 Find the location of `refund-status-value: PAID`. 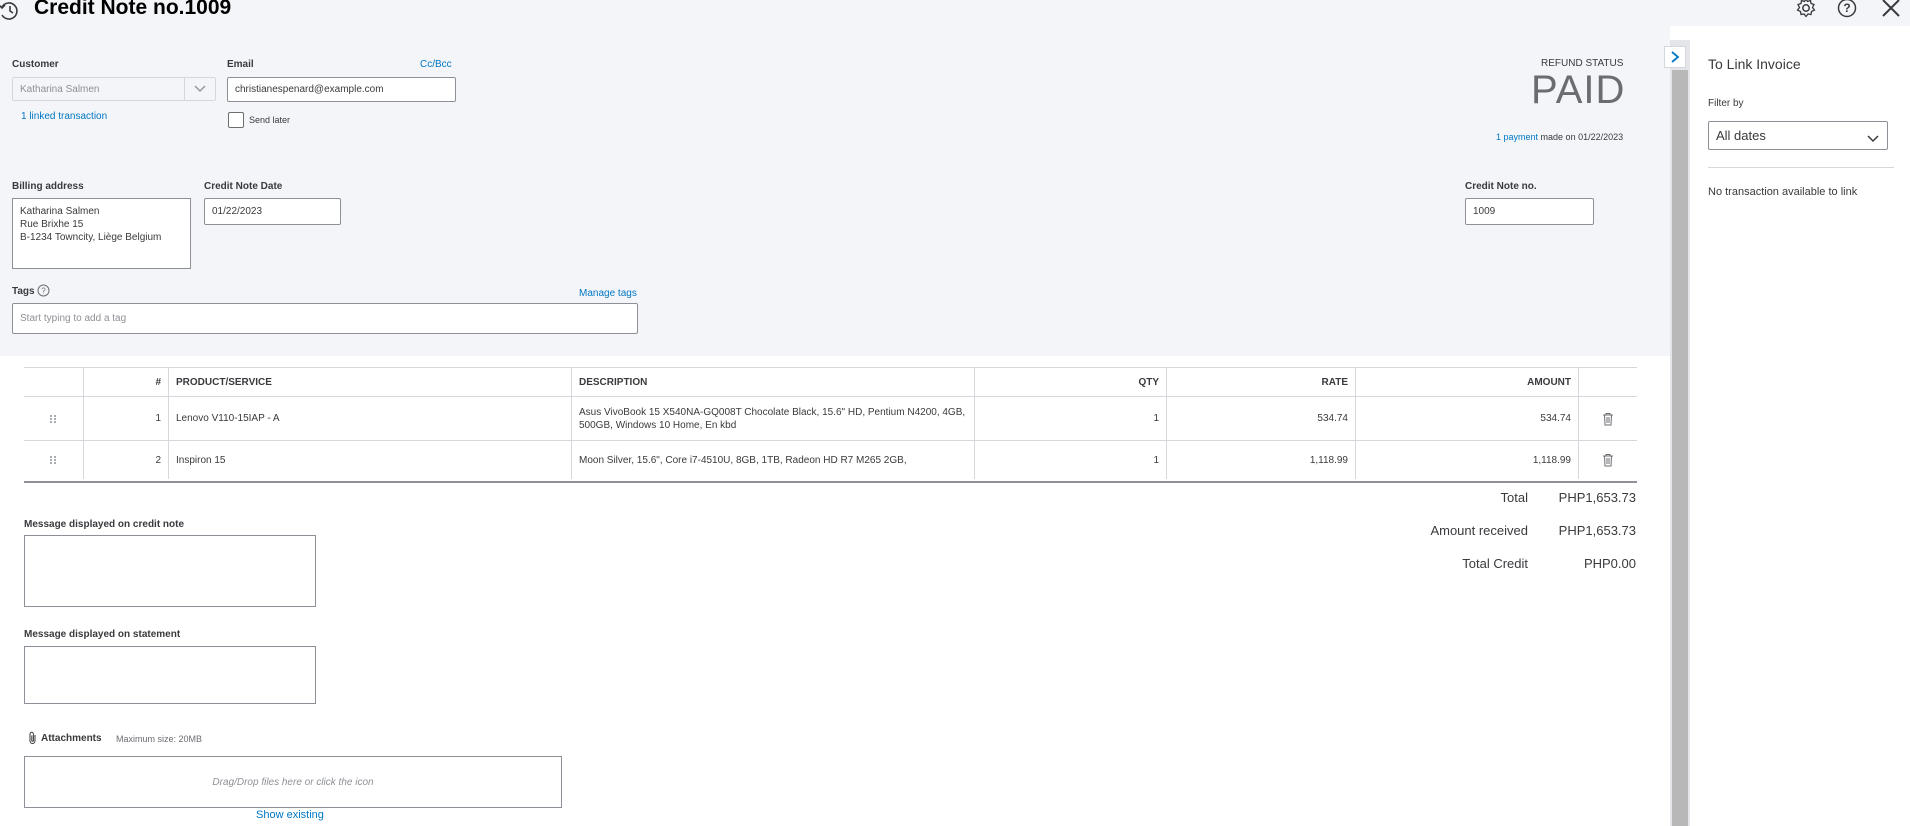

refund-status-value: PAID is located at coordinates (1578, 90).